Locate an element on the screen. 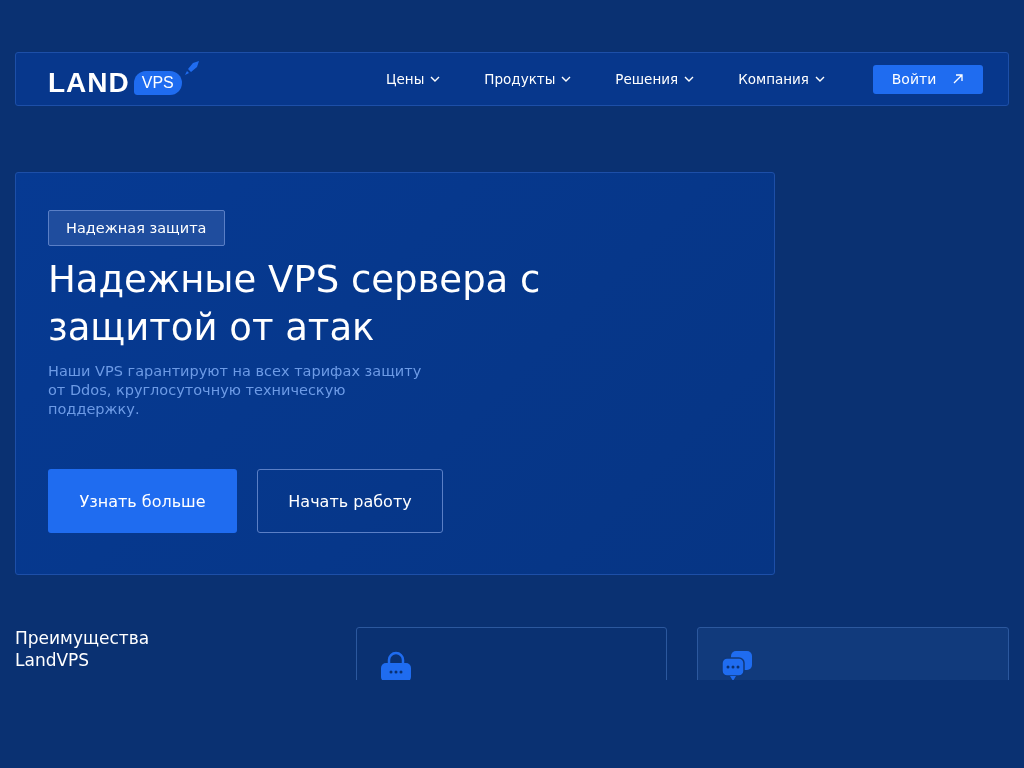  nav-menu-item: Компания is located at coordinates (781, 79).